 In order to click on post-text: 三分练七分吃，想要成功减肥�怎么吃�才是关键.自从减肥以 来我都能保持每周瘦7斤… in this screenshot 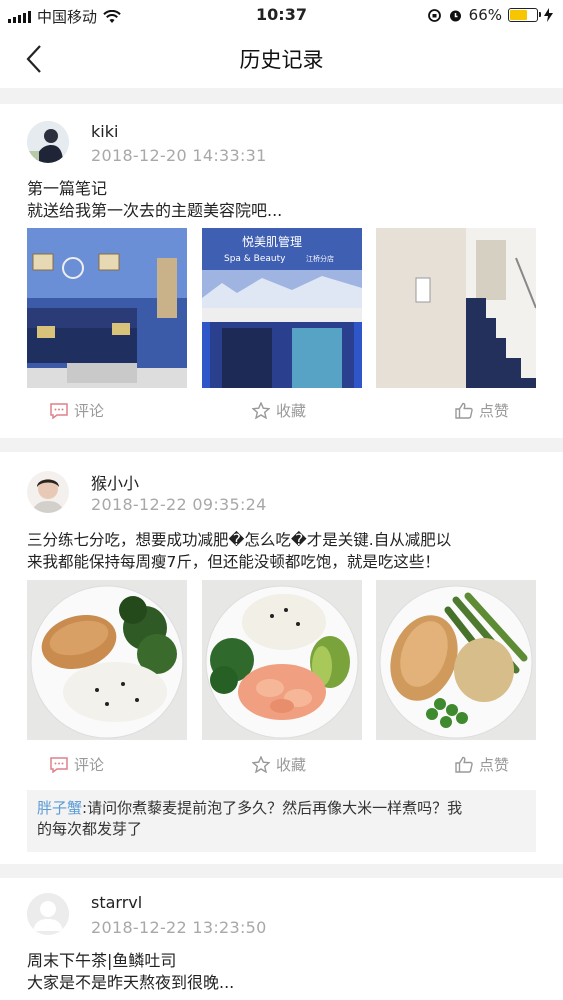, I will do `click(284, 551)`.